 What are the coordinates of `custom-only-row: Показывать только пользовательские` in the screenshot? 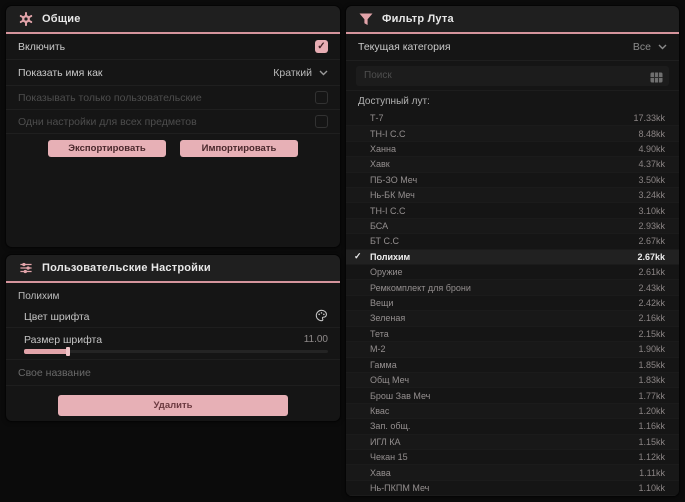 It's located at (173, 98).